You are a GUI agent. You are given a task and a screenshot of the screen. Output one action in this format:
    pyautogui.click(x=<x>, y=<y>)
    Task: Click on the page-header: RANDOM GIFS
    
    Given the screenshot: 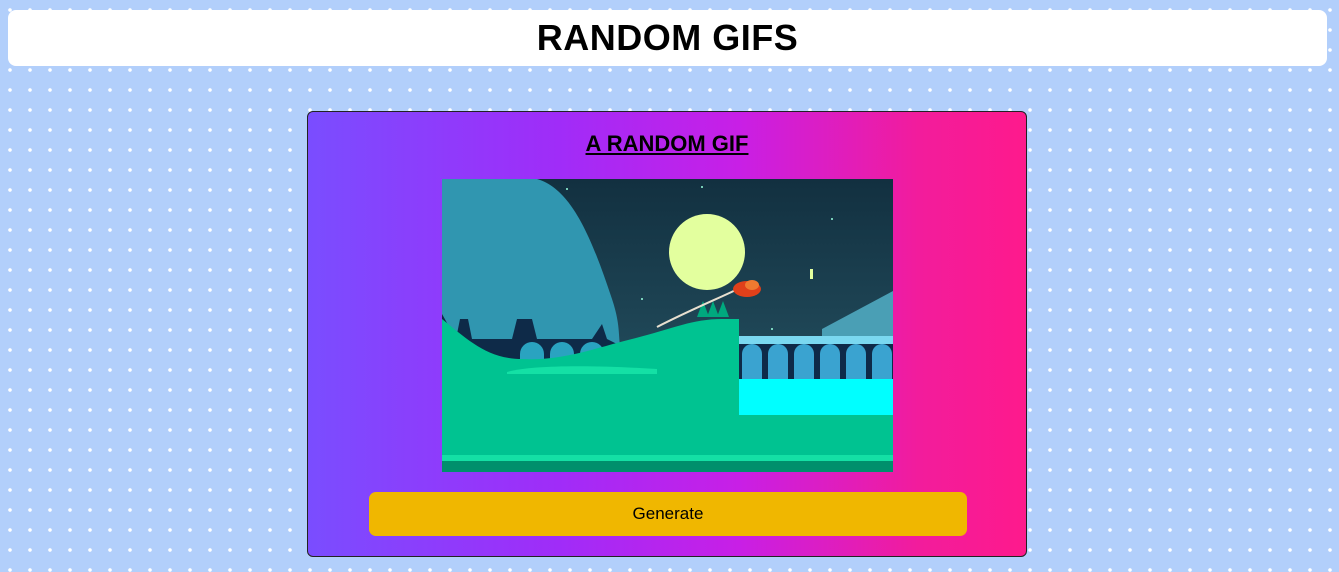 What is the action you would take?
    pyautogui.click(x=667, y=38)
    